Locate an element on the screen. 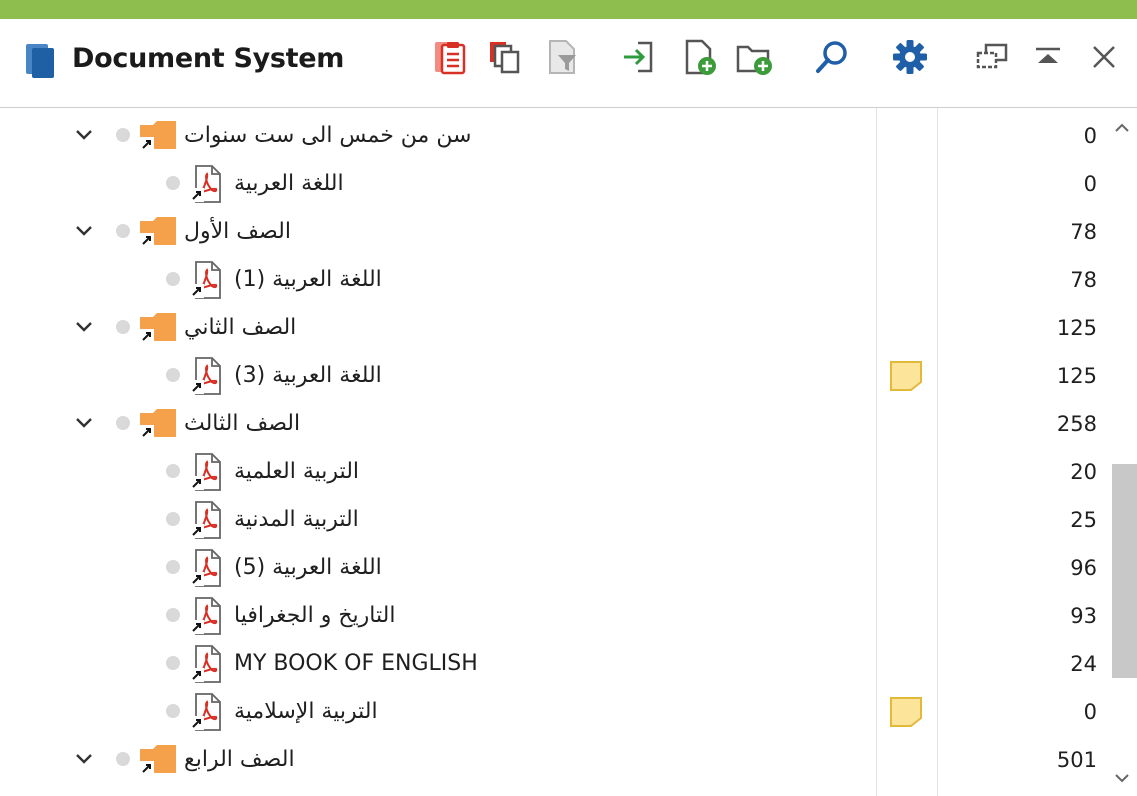  new-document-button is located at coordinates (700, 57).